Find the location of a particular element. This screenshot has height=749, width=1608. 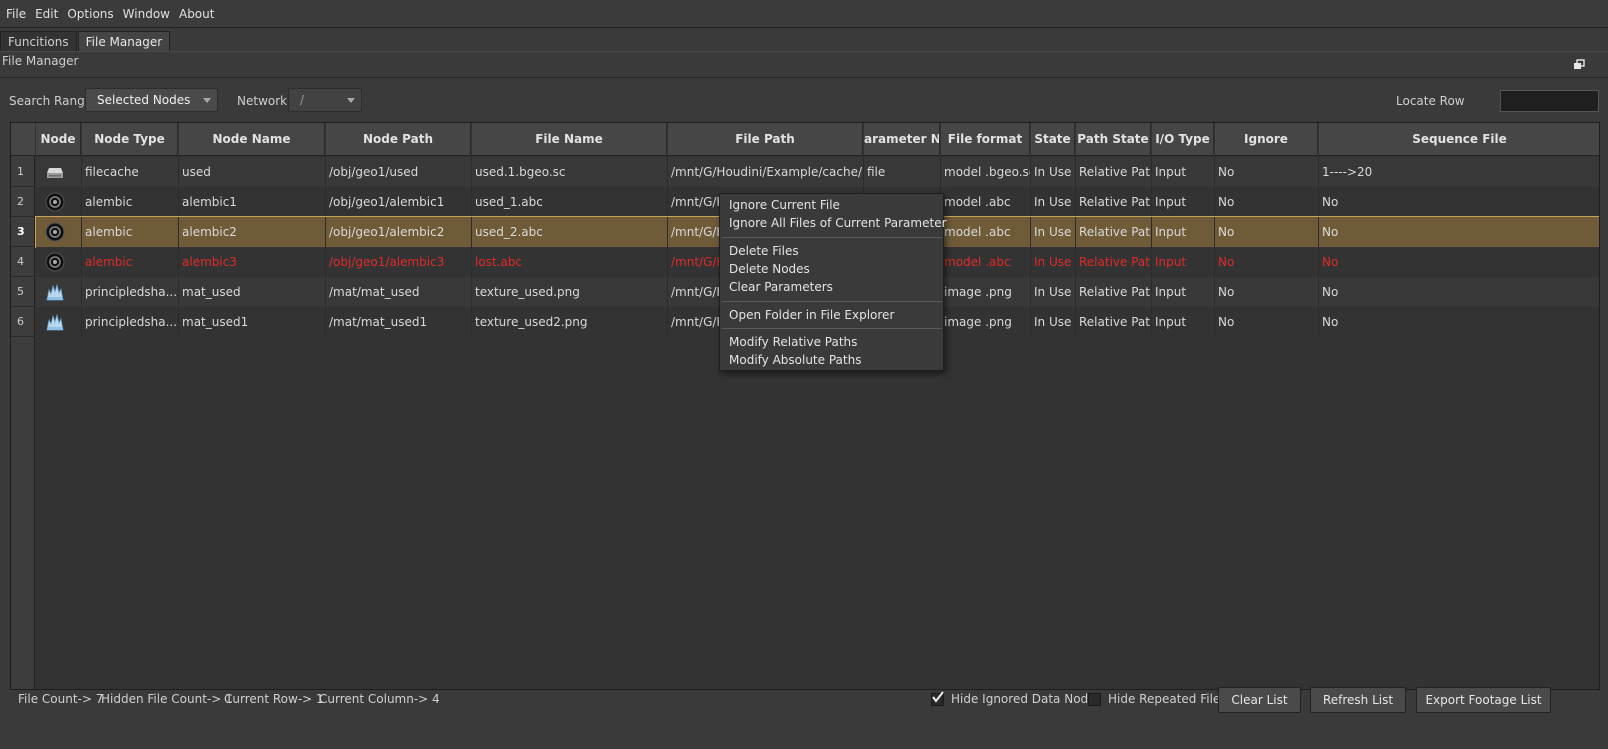

clear-list-button: Clear List is located at coordinates (1259, 700).